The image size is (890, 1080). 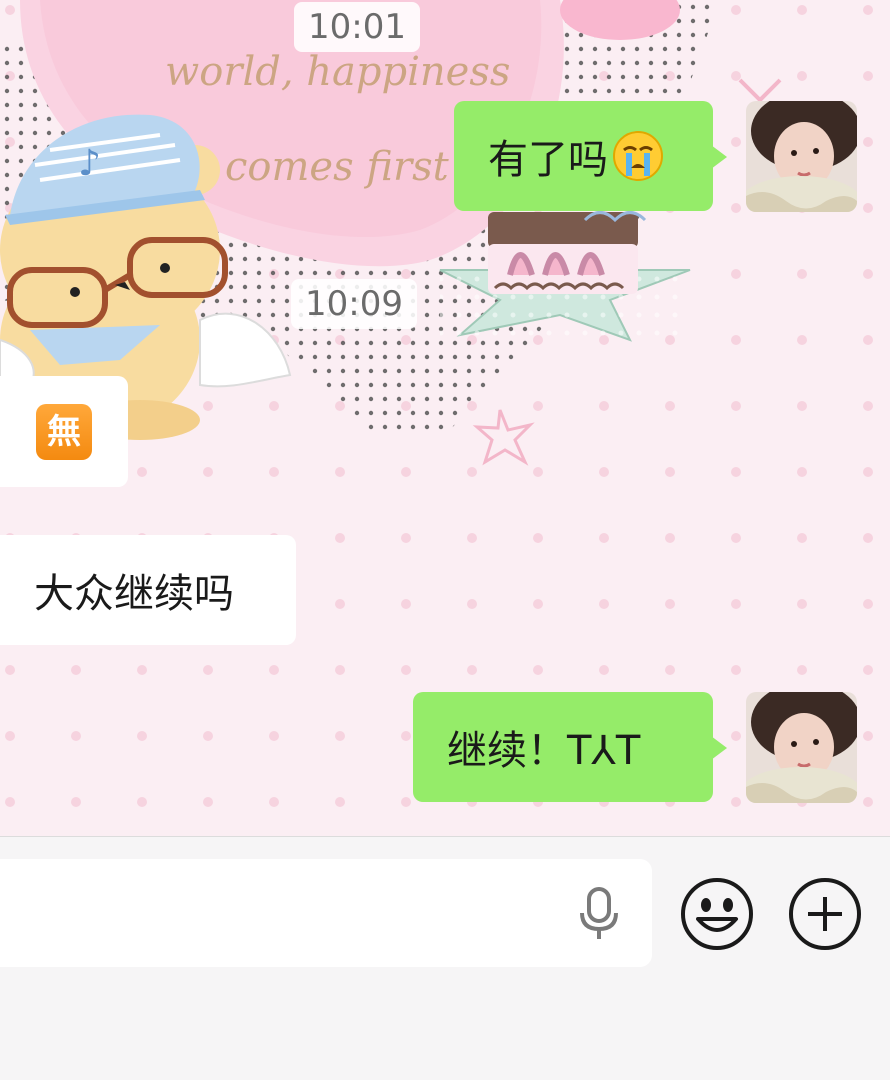 I want to click on outgoing-message-bubble: 继续！T⅄T, so click(x=570, y=747).